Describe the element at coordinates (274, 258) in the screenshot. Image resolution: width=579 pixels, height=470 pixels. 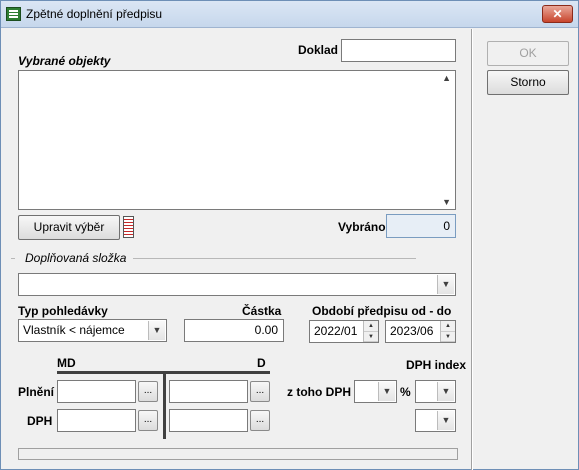
I see `group-line-right` at that location.